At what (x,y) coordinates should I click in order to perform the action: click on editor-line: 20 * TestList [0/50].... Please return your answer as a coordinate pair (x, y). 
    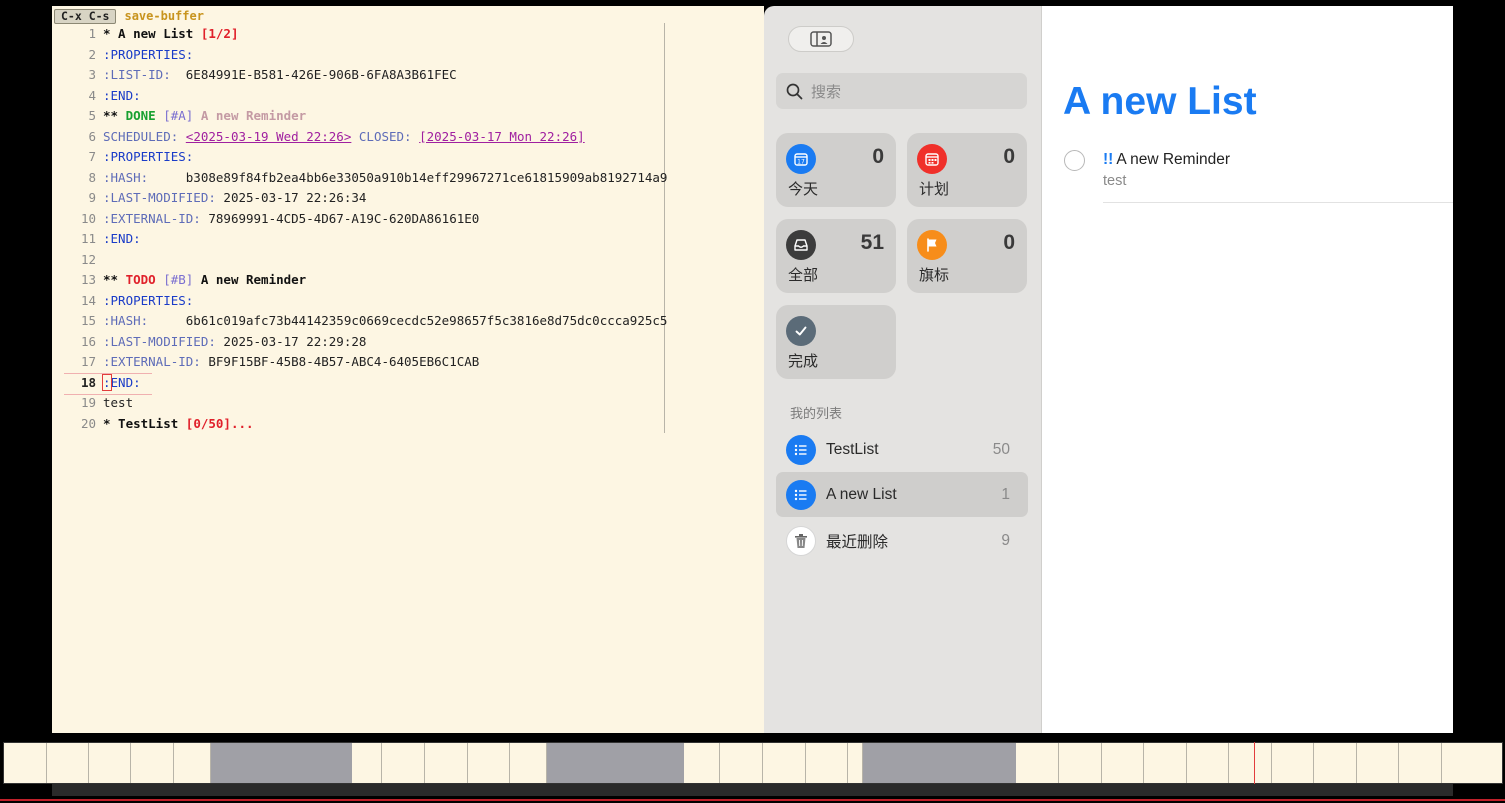
    Looking at the image, I should click on (408, 424).